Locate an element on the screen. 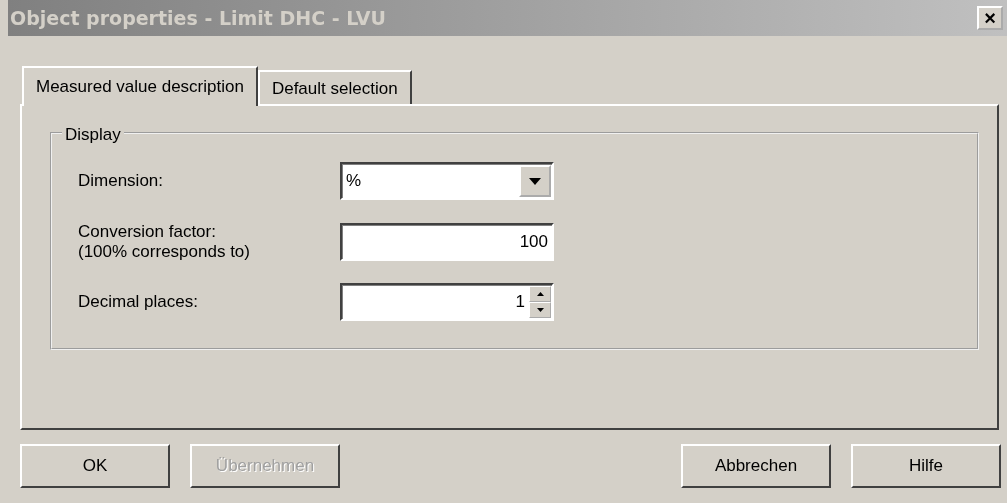 The height and width of the screenshot is (503, 1007). tab: Default selection is located at coordinates (334, 87).